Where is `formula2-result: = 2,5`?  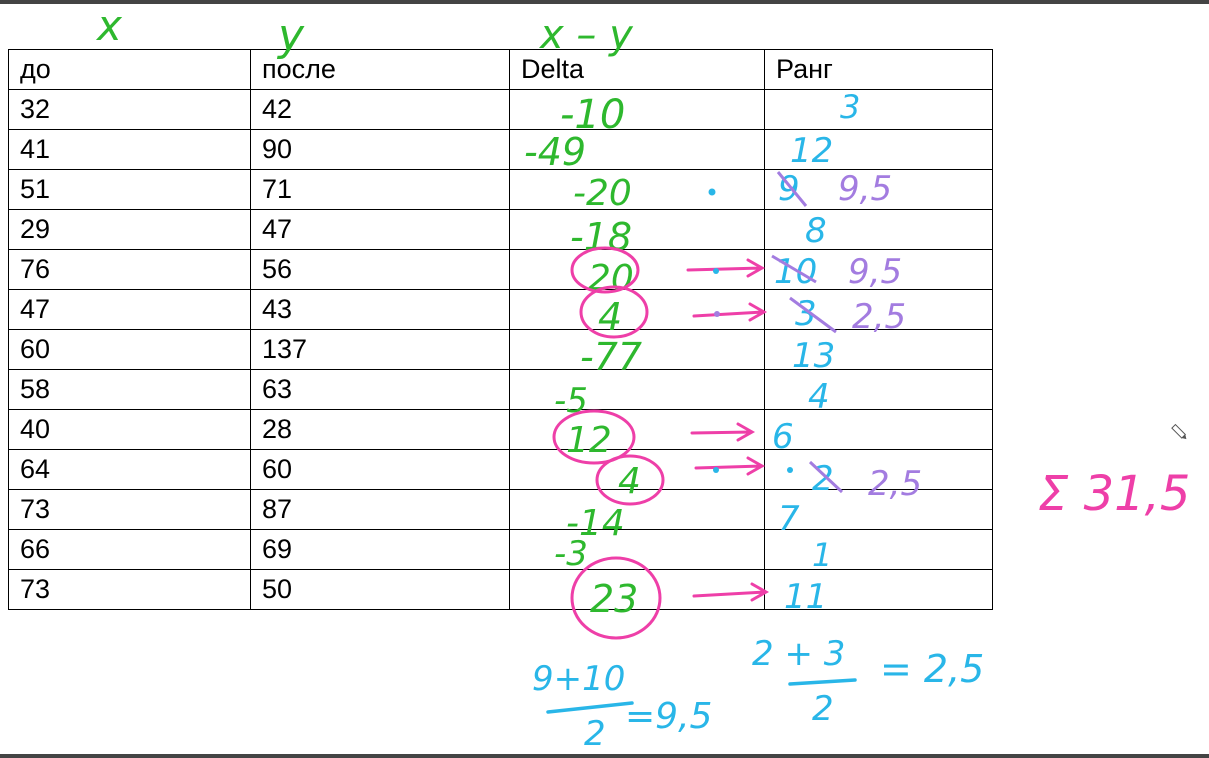 formula2-result: = 2,5 is located at coordinates (932, 669).